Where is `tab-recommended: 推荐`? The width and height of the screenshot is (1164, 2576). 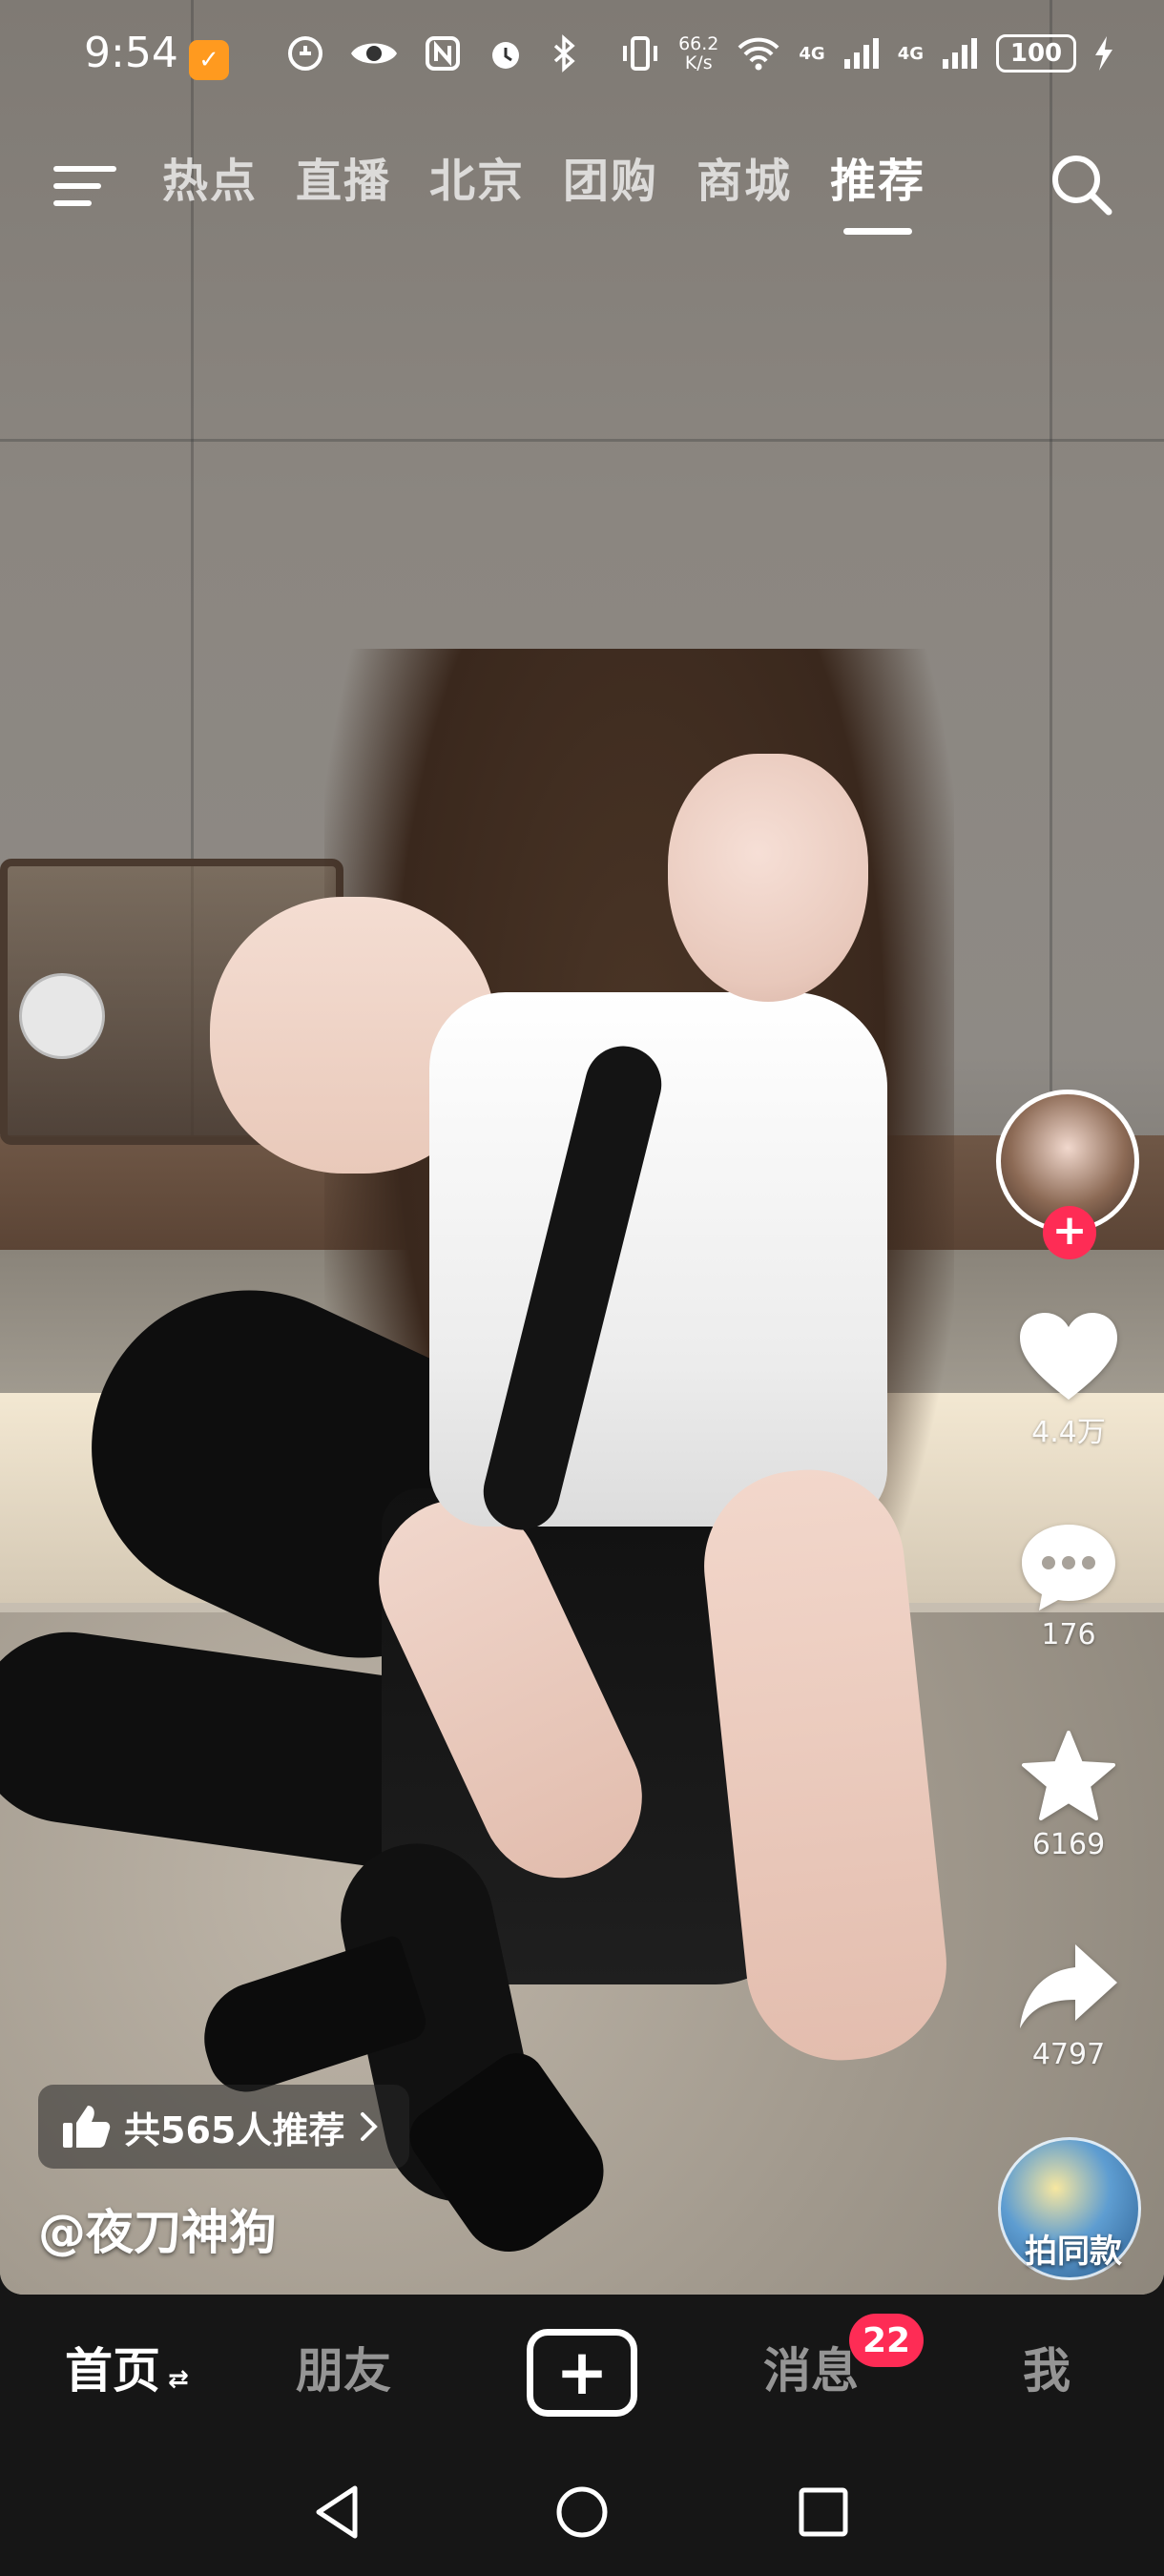
tab-recommended: 推荐 is located at coordinates (878, 189).